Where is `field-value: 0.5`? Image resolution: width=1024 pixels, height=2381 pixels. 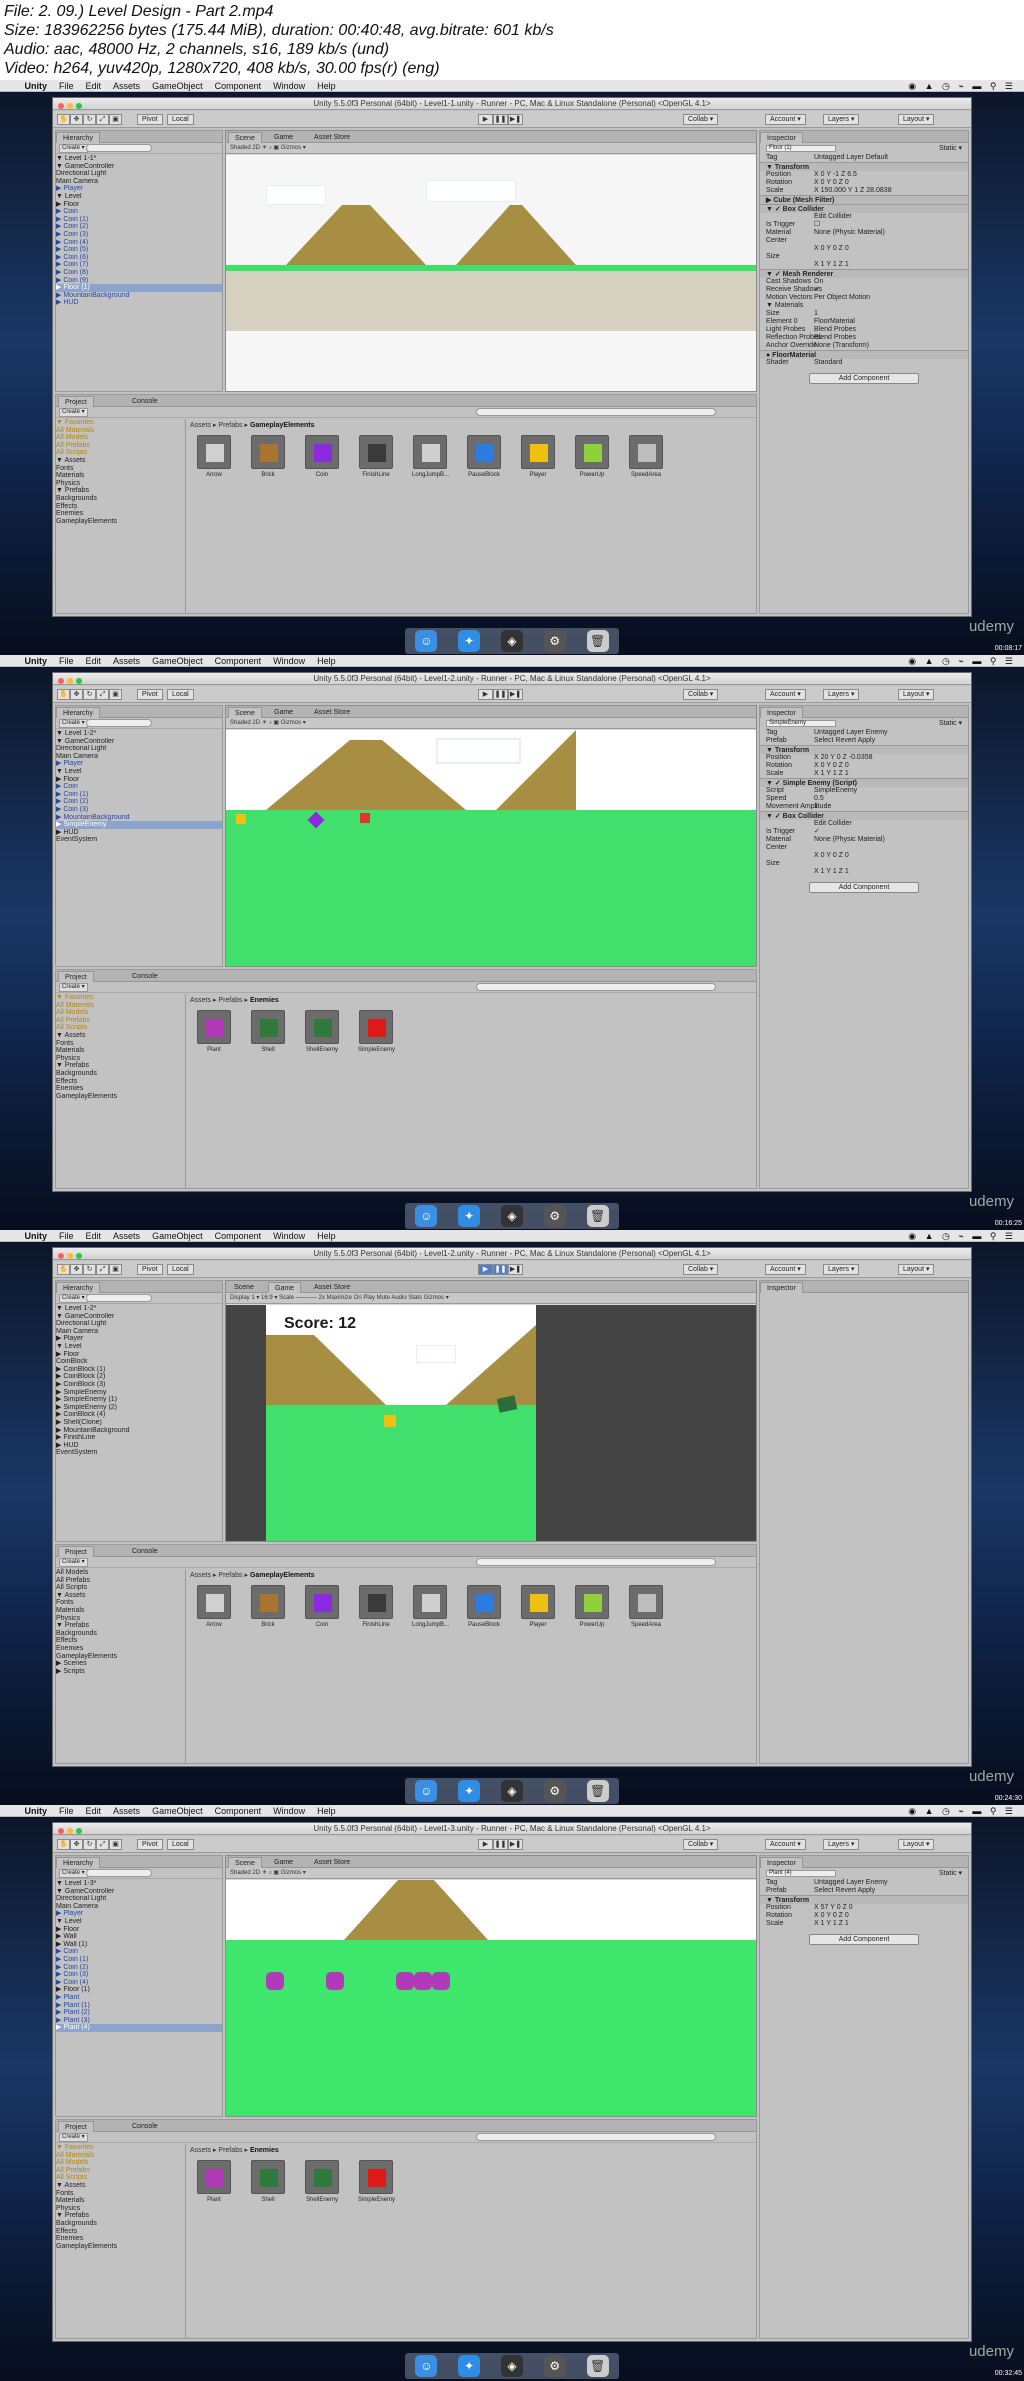
field-value: 0.5 is located at coordinates (819, 798).